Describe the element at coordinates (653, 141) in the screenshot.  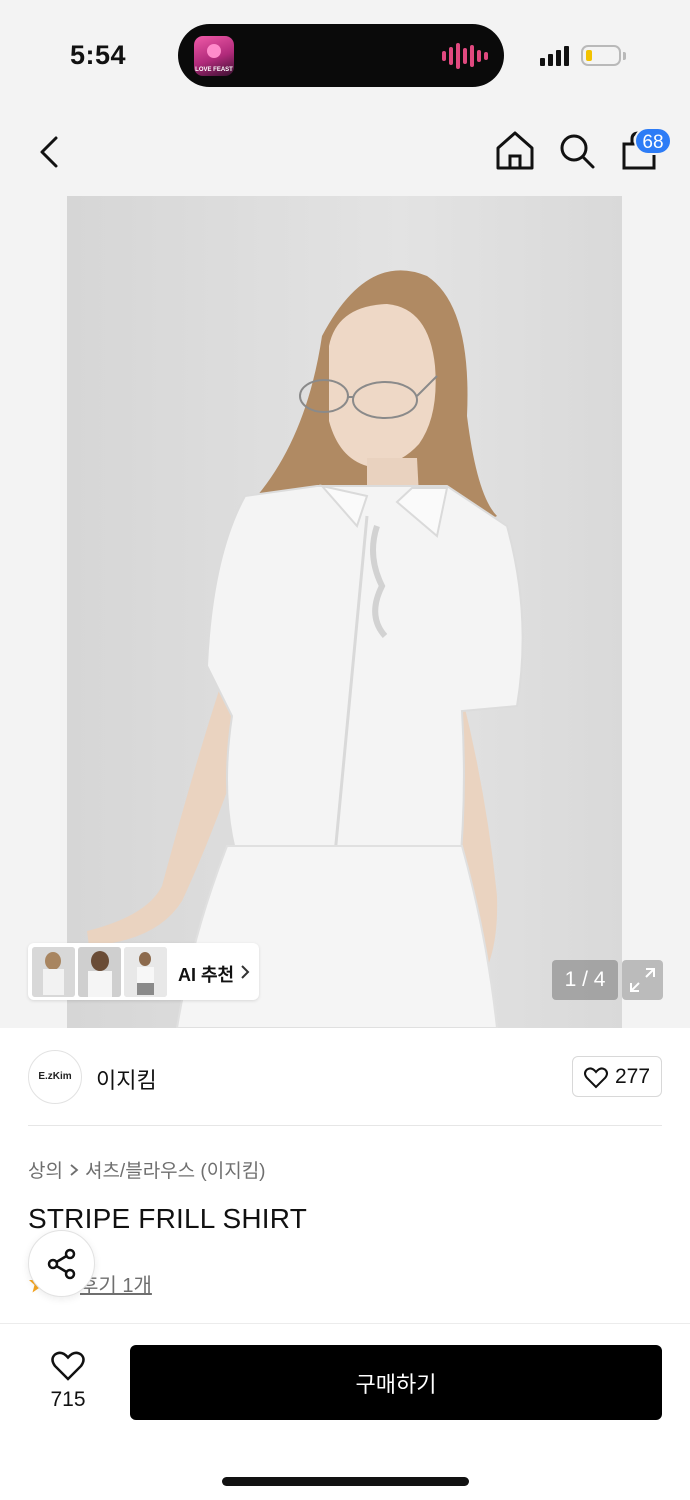
I see `cart-count-badge: 68` at that location.